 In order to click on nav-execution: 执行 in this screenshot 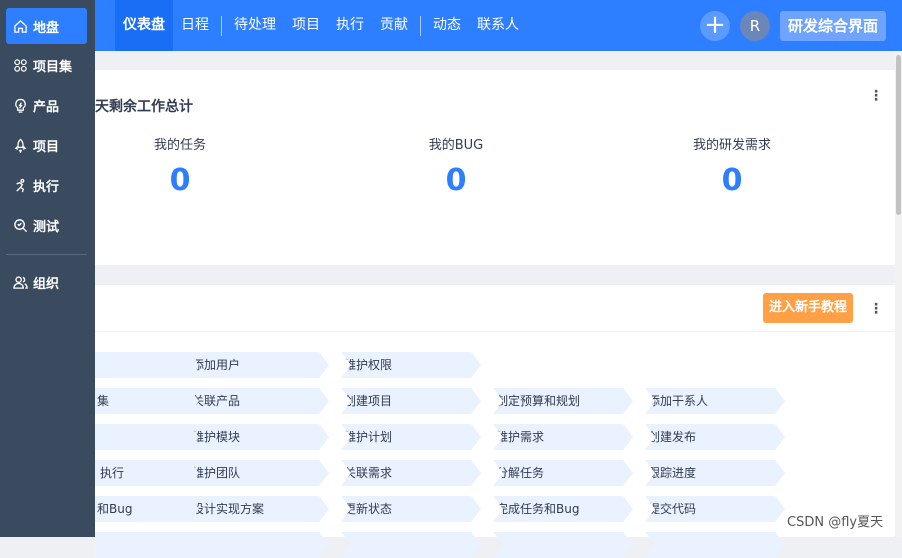, I will do `click(350, 25)`.